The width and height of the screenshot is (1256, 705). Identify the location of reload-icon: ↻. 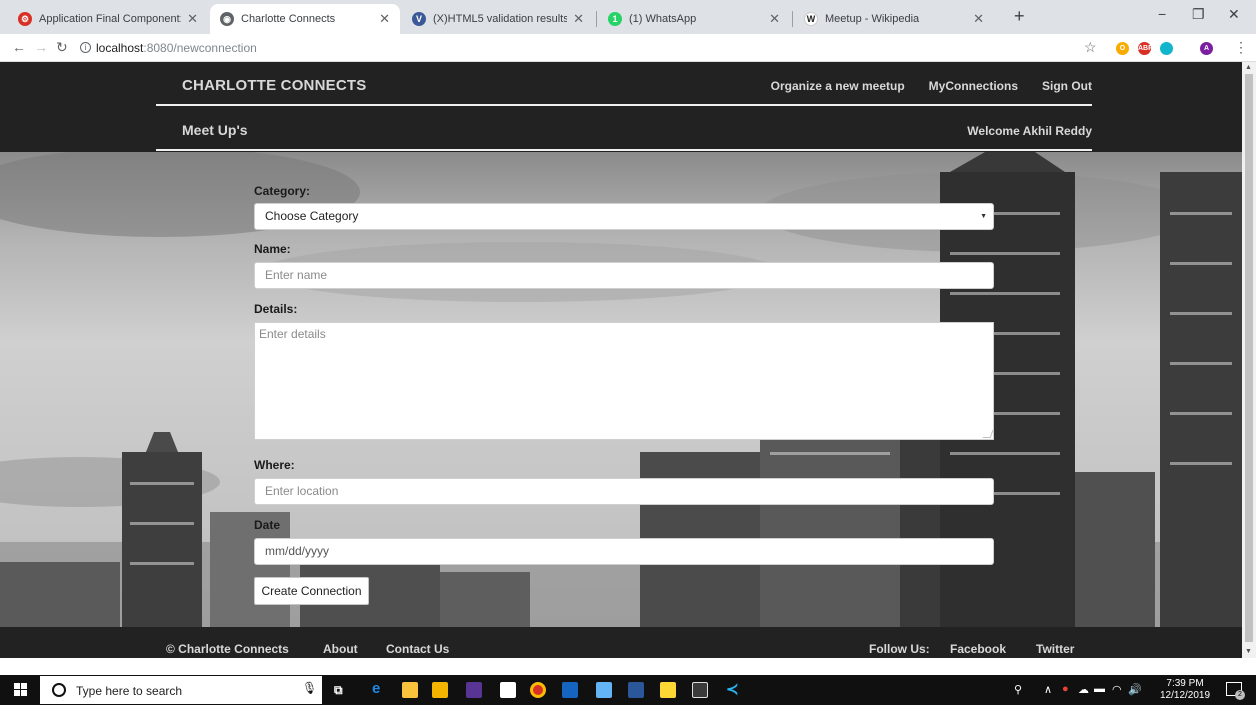
(62, 47).